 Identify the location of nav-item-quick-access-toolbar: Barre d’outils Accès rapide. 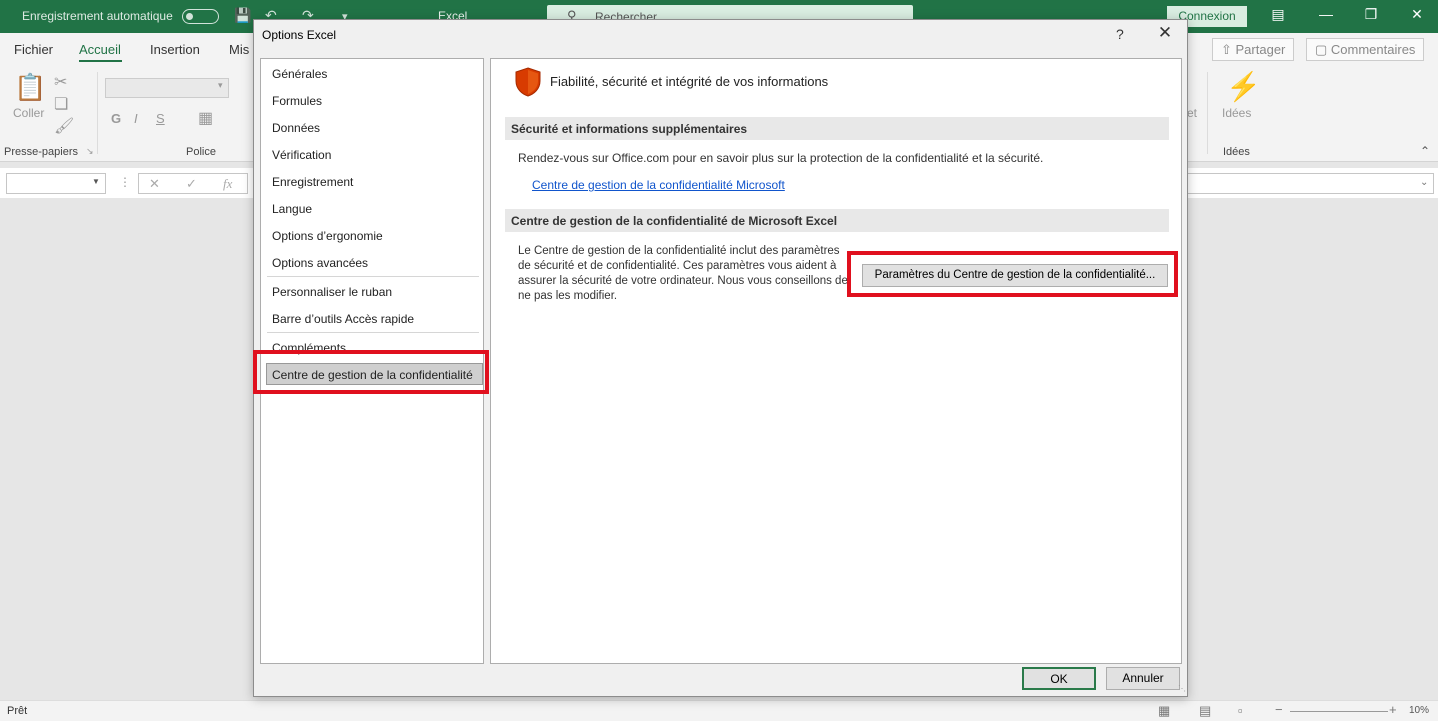
(343, 319).